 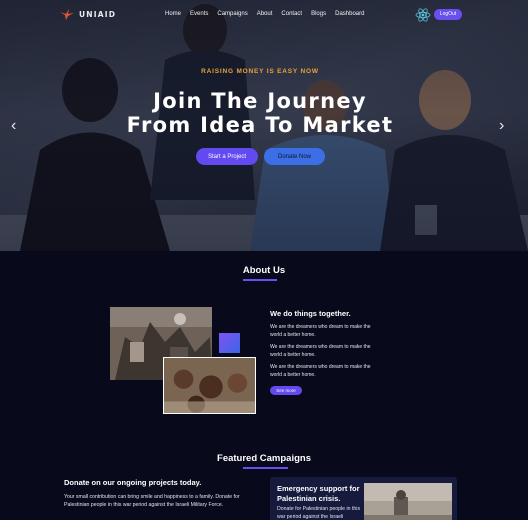 I want to click on campaigns-intro-title: Donate on our ongoing projects today., so click(x=133, y=482).